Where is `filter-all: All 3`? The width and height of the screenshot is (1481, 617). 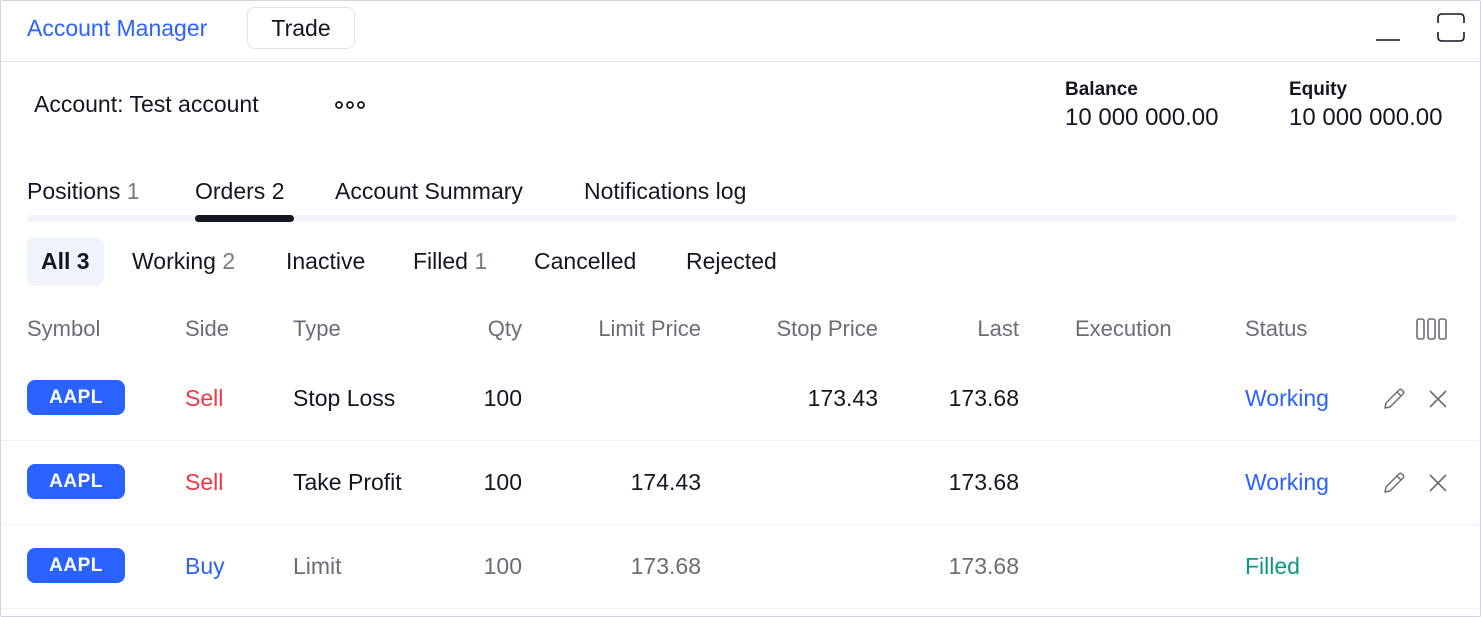 filter-all: All 3 is located at coordinates (65, 261).